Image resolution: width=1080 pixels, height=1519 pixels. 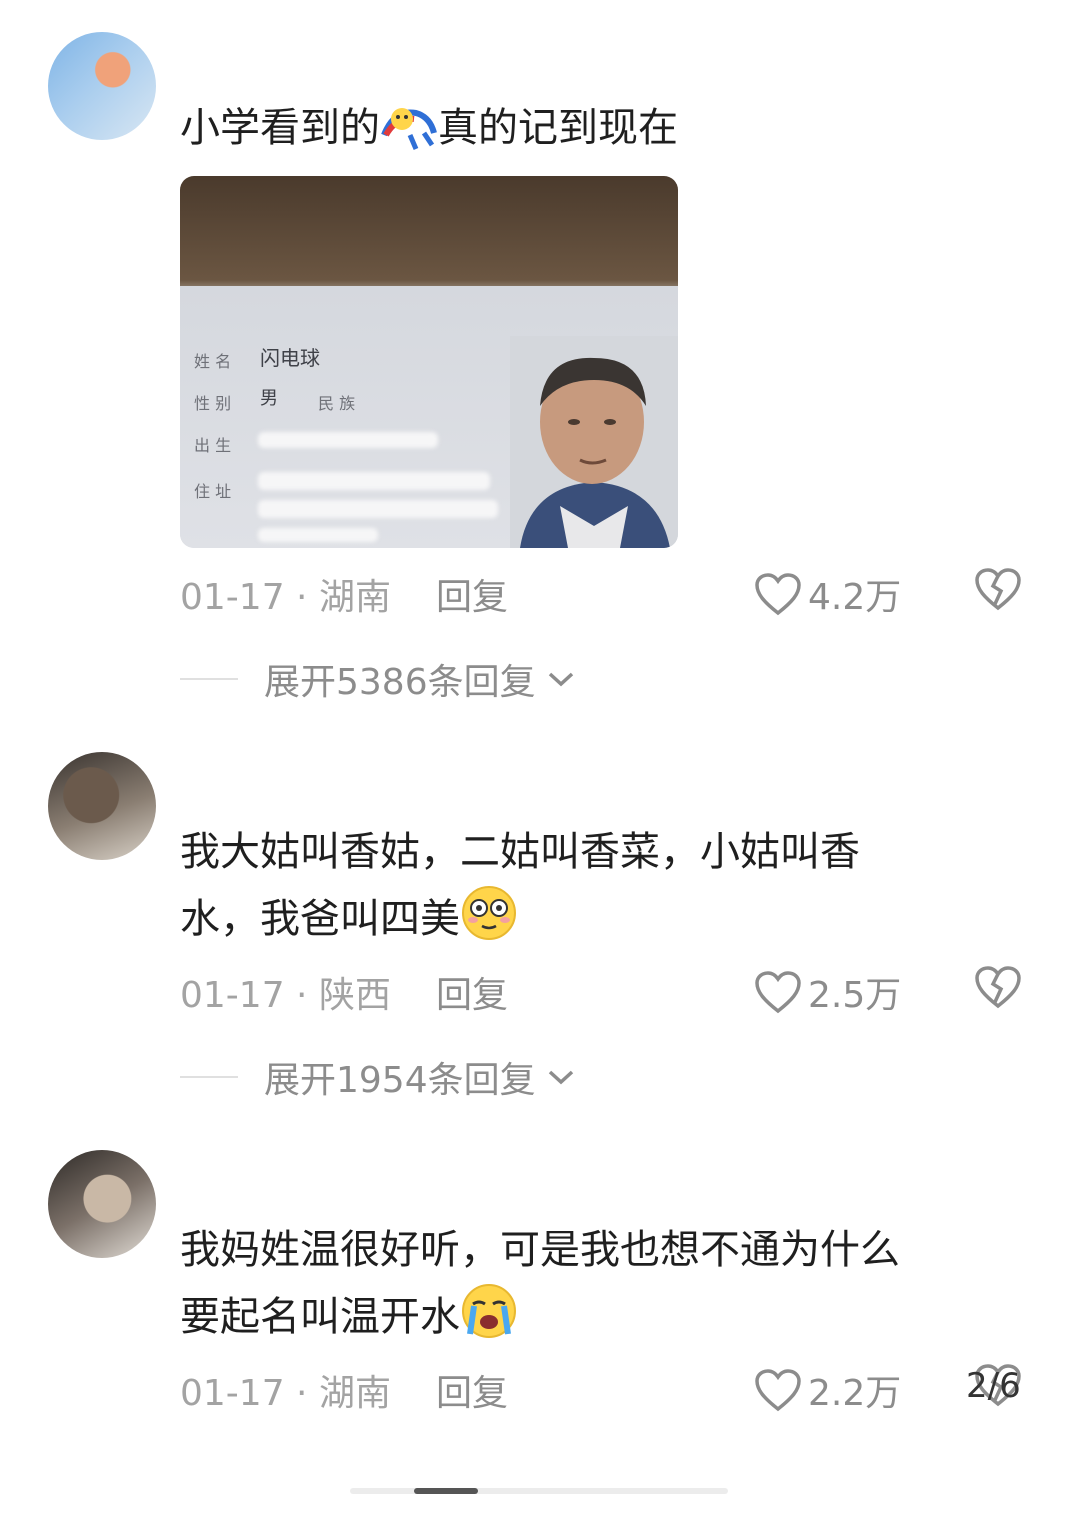 What do you see at coordinates (213, 445) in the screenshot?
I see `id-birth-label: 出 生` at bounding box center [213, 445].